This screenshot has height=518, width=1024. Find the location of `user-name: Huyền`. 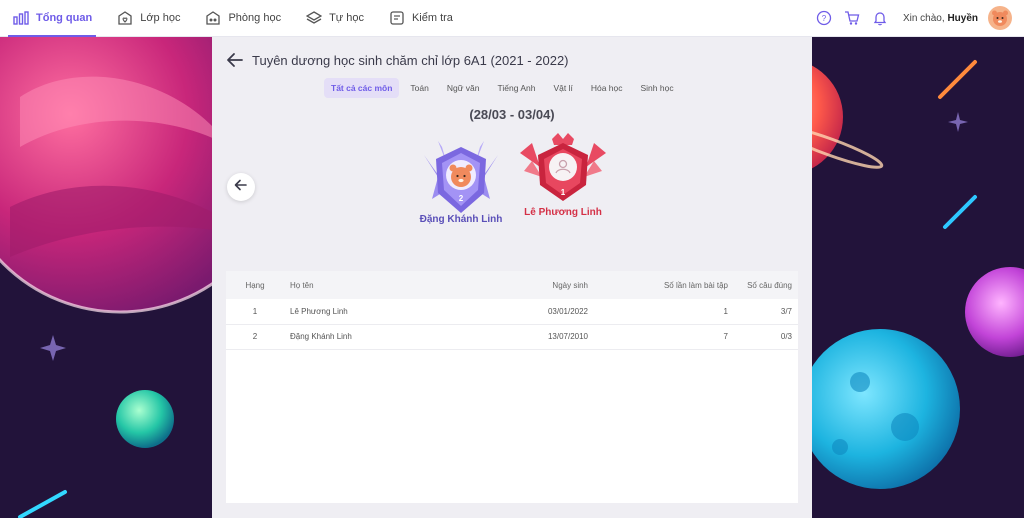

user-name: Huyền is located at coordinates (962, 18).